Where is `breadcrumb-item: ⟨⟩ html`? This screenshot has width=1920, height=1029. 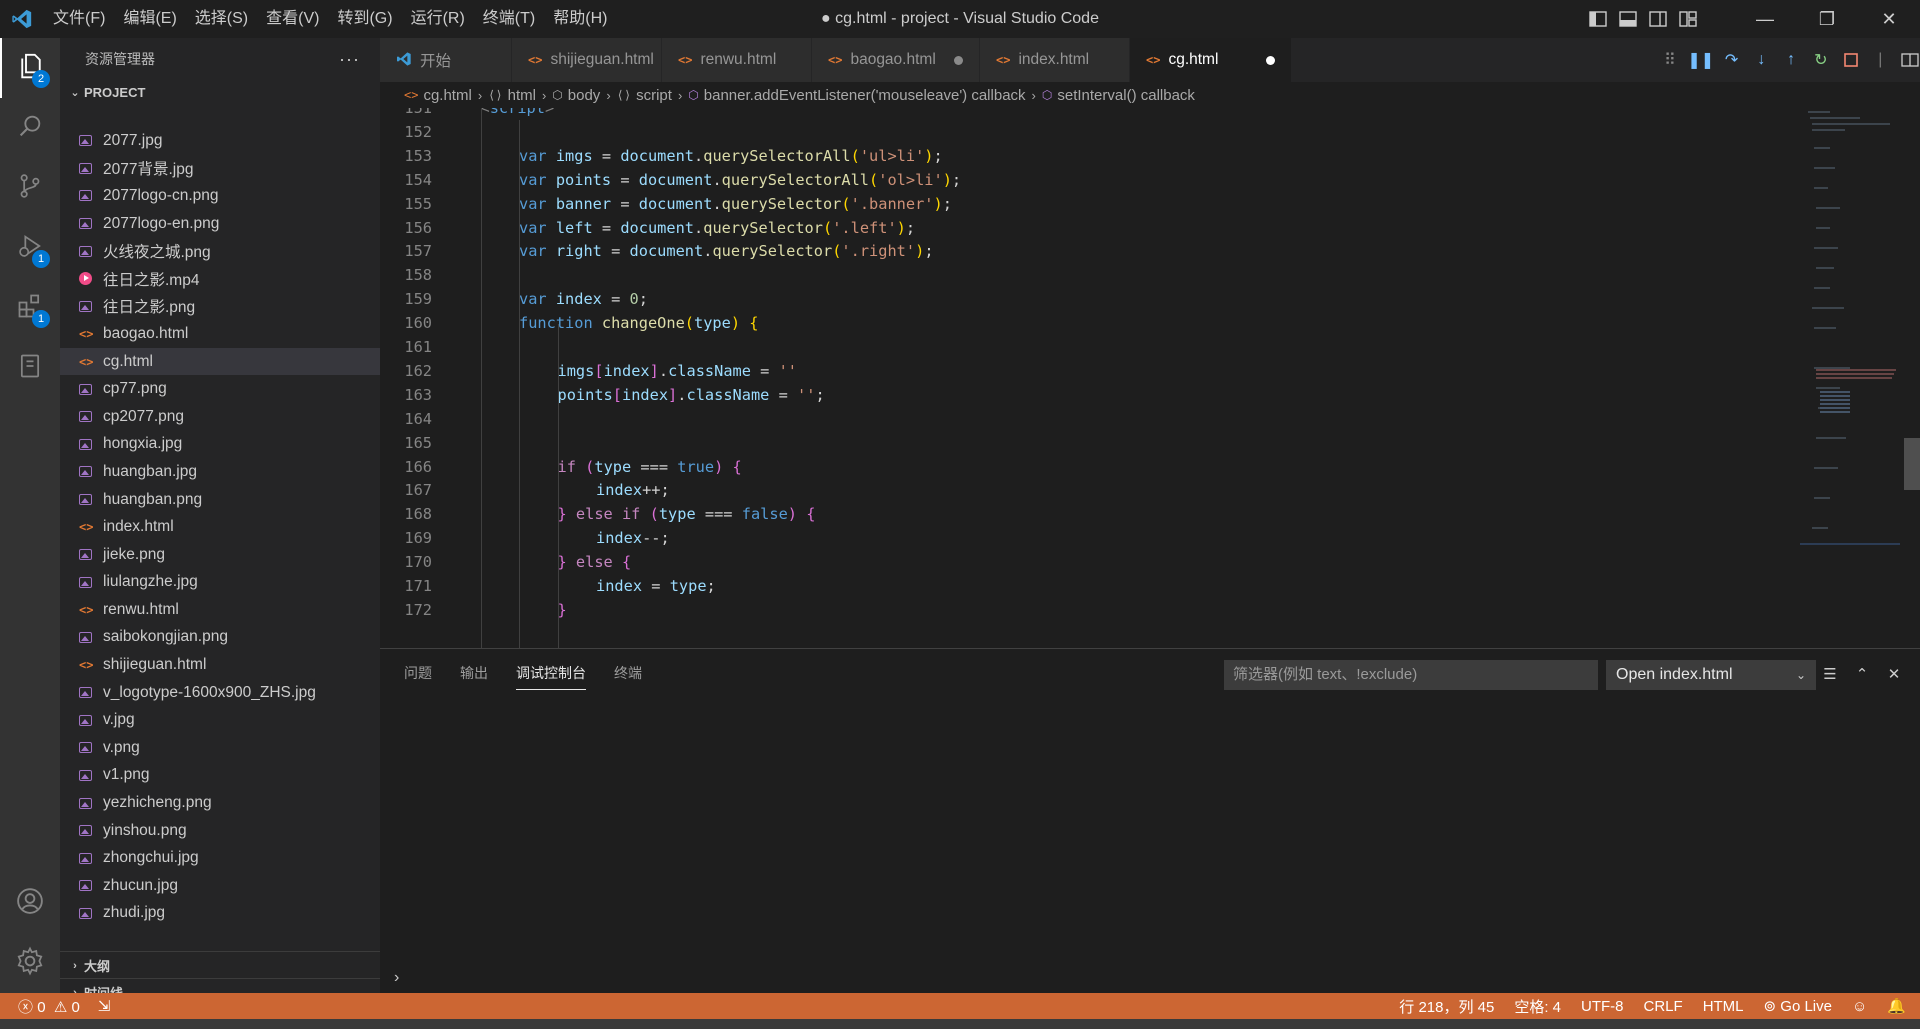
breadcrumb-item: ⟨⟩ html is located at coordinates (512, 95).